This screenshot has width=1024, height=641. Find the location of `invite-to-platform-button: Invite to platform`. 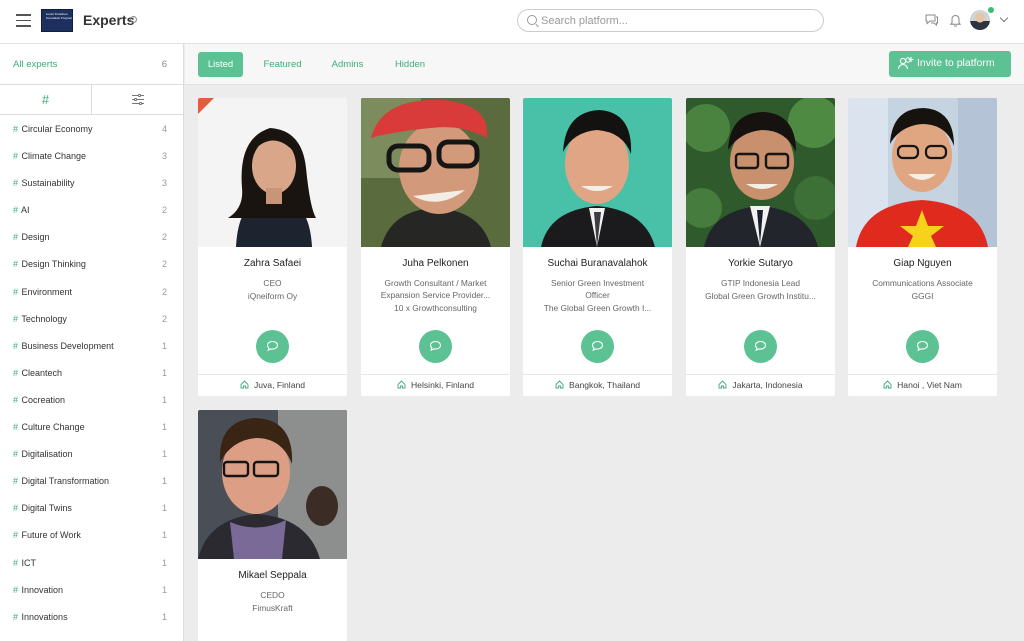

invite-to-platform-button: Invite to platform is located at coordinates (950, 64).